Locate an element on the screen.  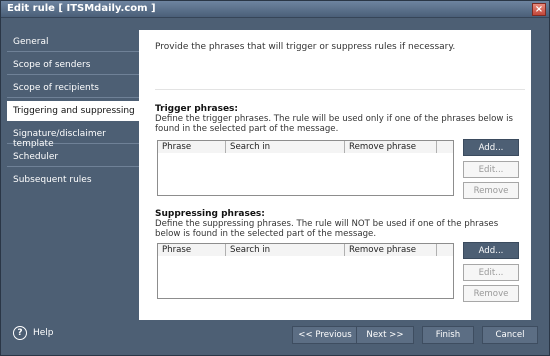
next-button: Next >> is located at coordinates (385, 335).